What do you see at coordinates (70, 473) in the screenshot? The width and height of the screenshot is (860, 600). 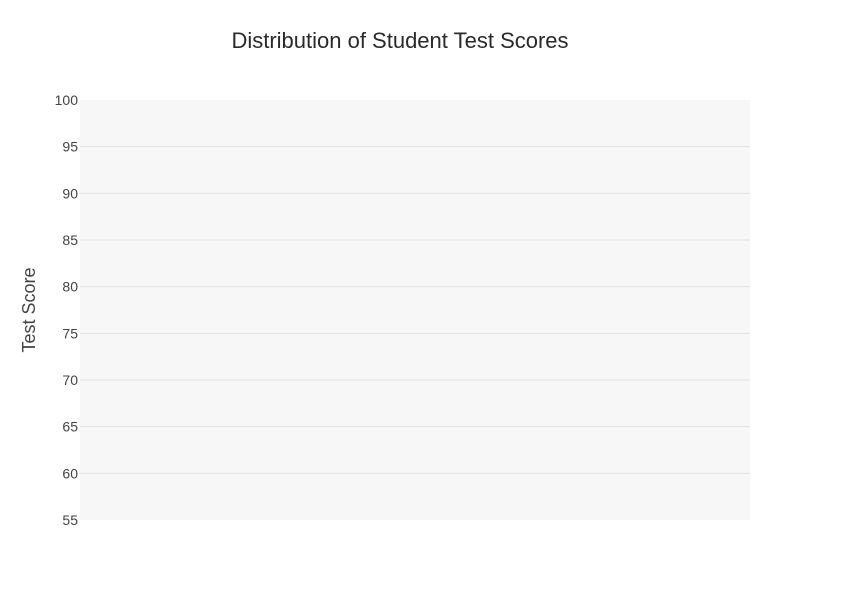 I see `y-tick-label: 60` at bounding box center [70, 473].